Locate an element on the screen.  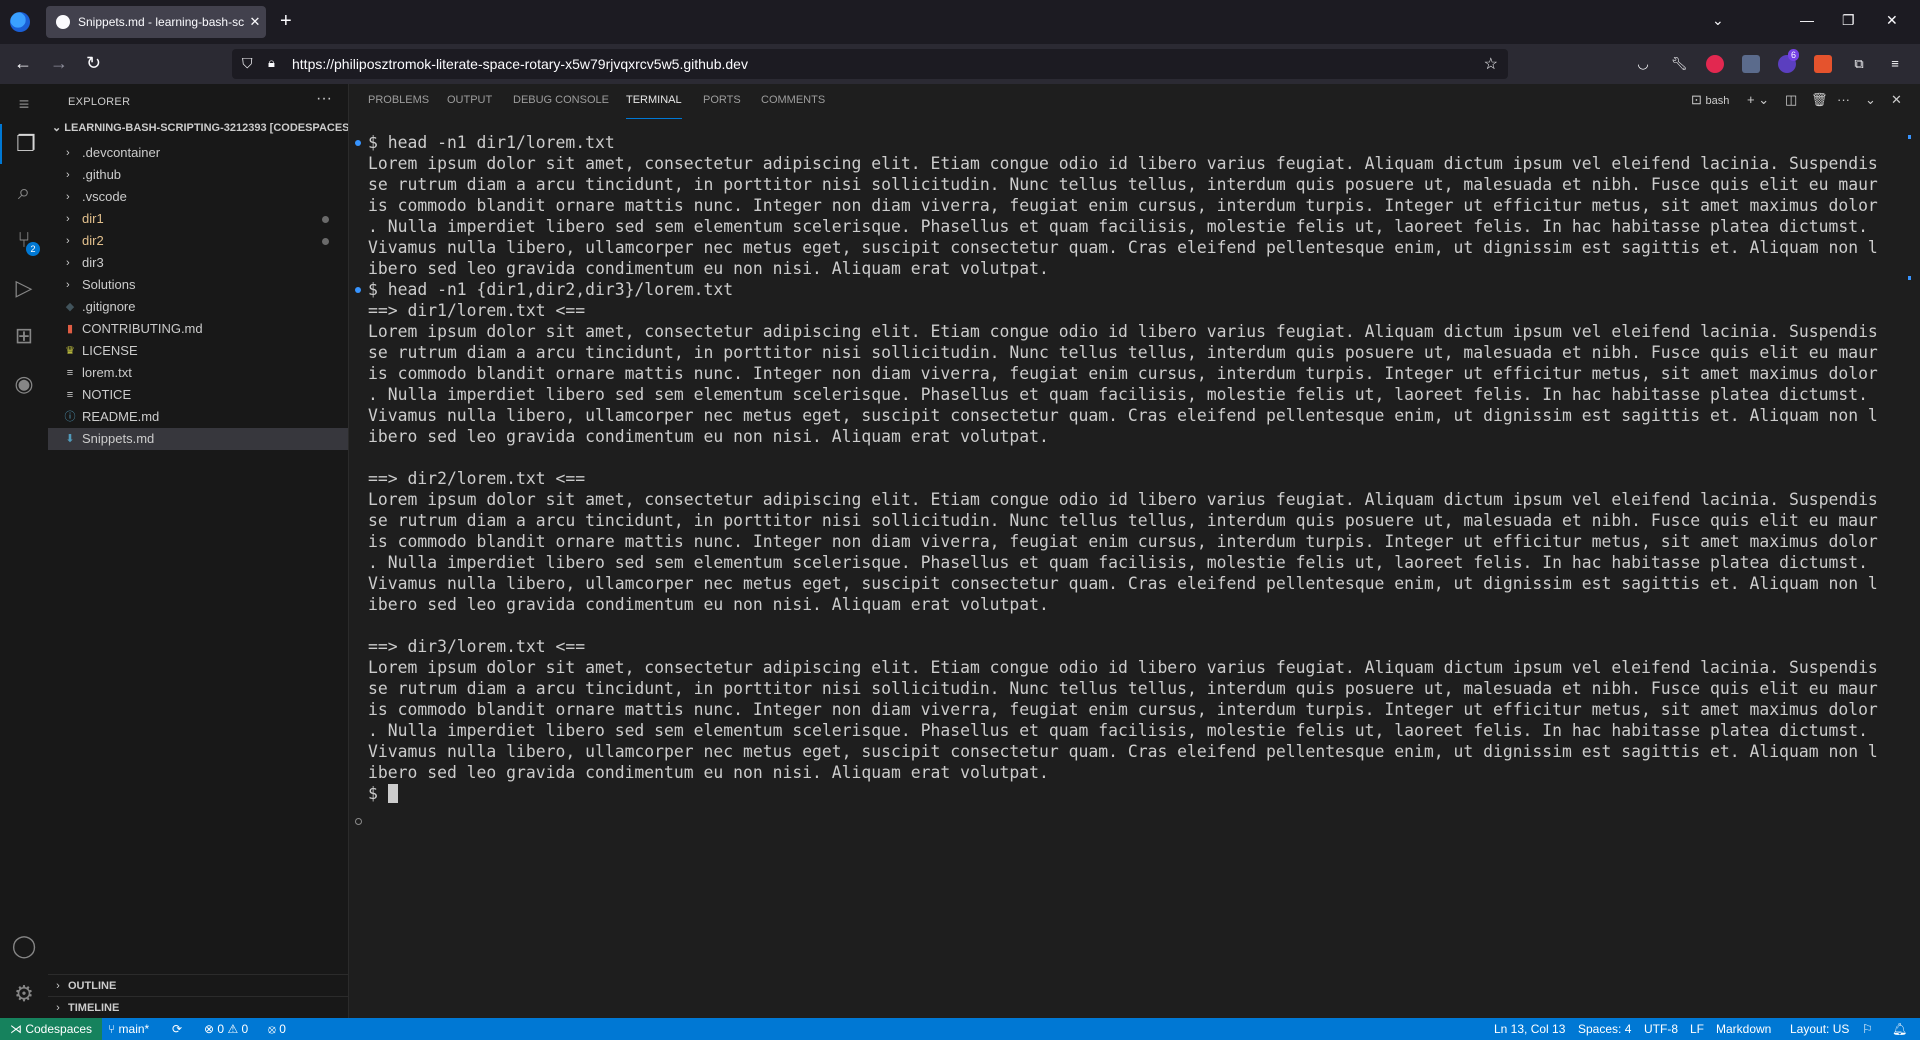
tab-comments: COMMENTS is located at coordinates (793, 106).